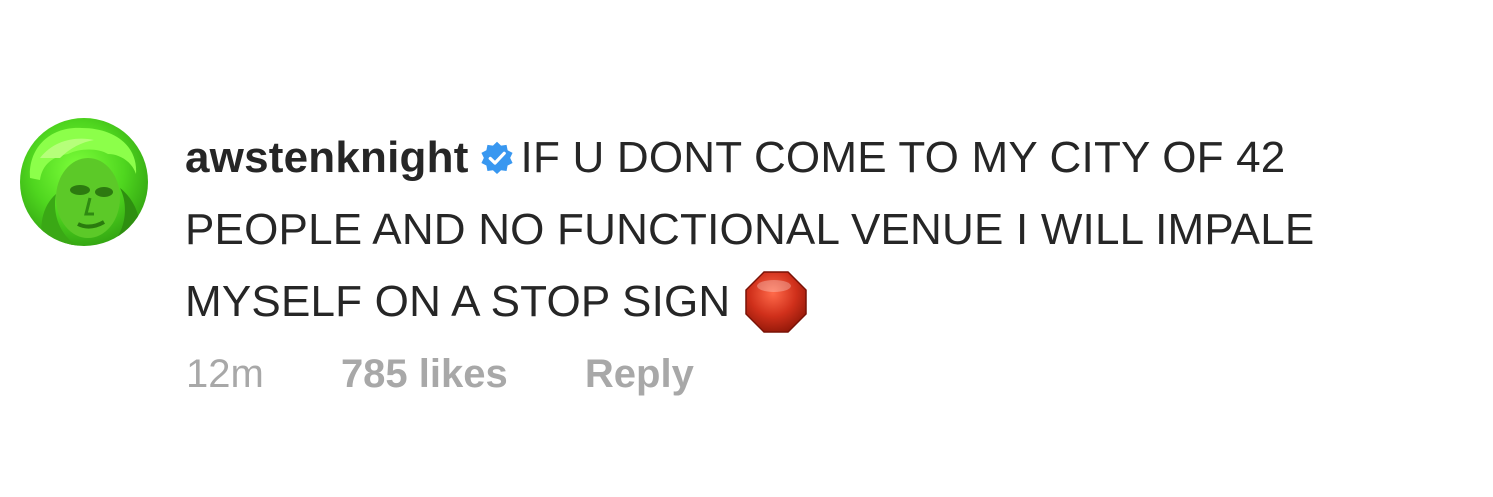 The image size is (1493, 497). I want to click on comment-meta: 12m 785 likes Reply, so click(473, 374).